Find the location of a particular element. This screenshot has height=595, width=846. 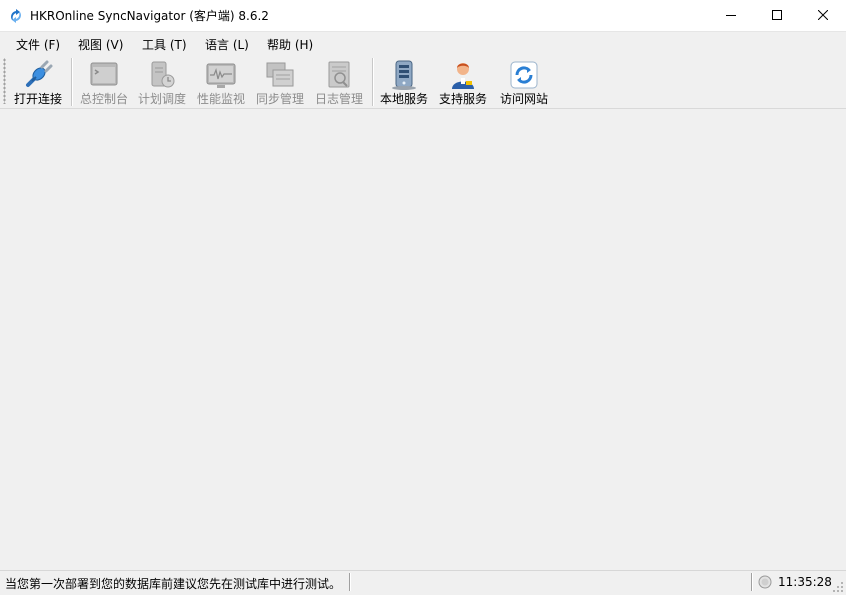

local-service-label: 本地服务 is located at coordinates (403, 99).